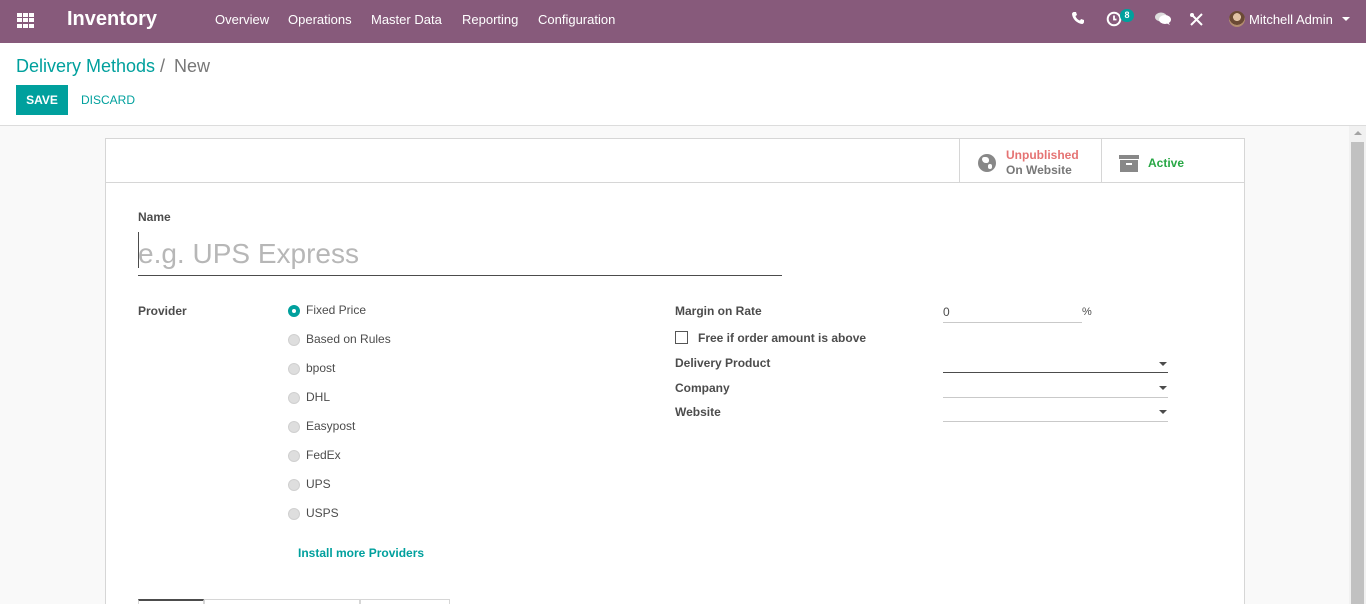 This screenshot has height=604, width=1366. What do you see at coordinates (321, 368) in the screenshot?
I see `provider-option-label: bpost` at bounding box center [321, 368].